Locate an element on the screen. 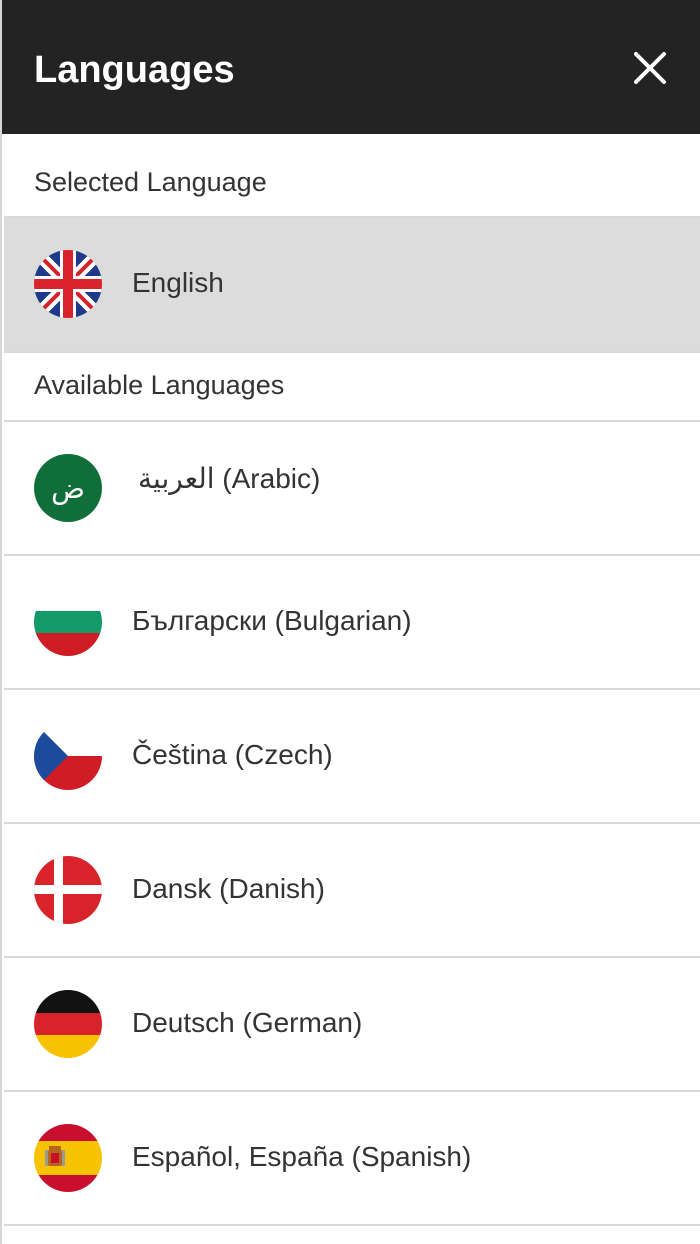  language-item-bulgarian: Български (Bulgarian) is located at coordinates (352, 622).